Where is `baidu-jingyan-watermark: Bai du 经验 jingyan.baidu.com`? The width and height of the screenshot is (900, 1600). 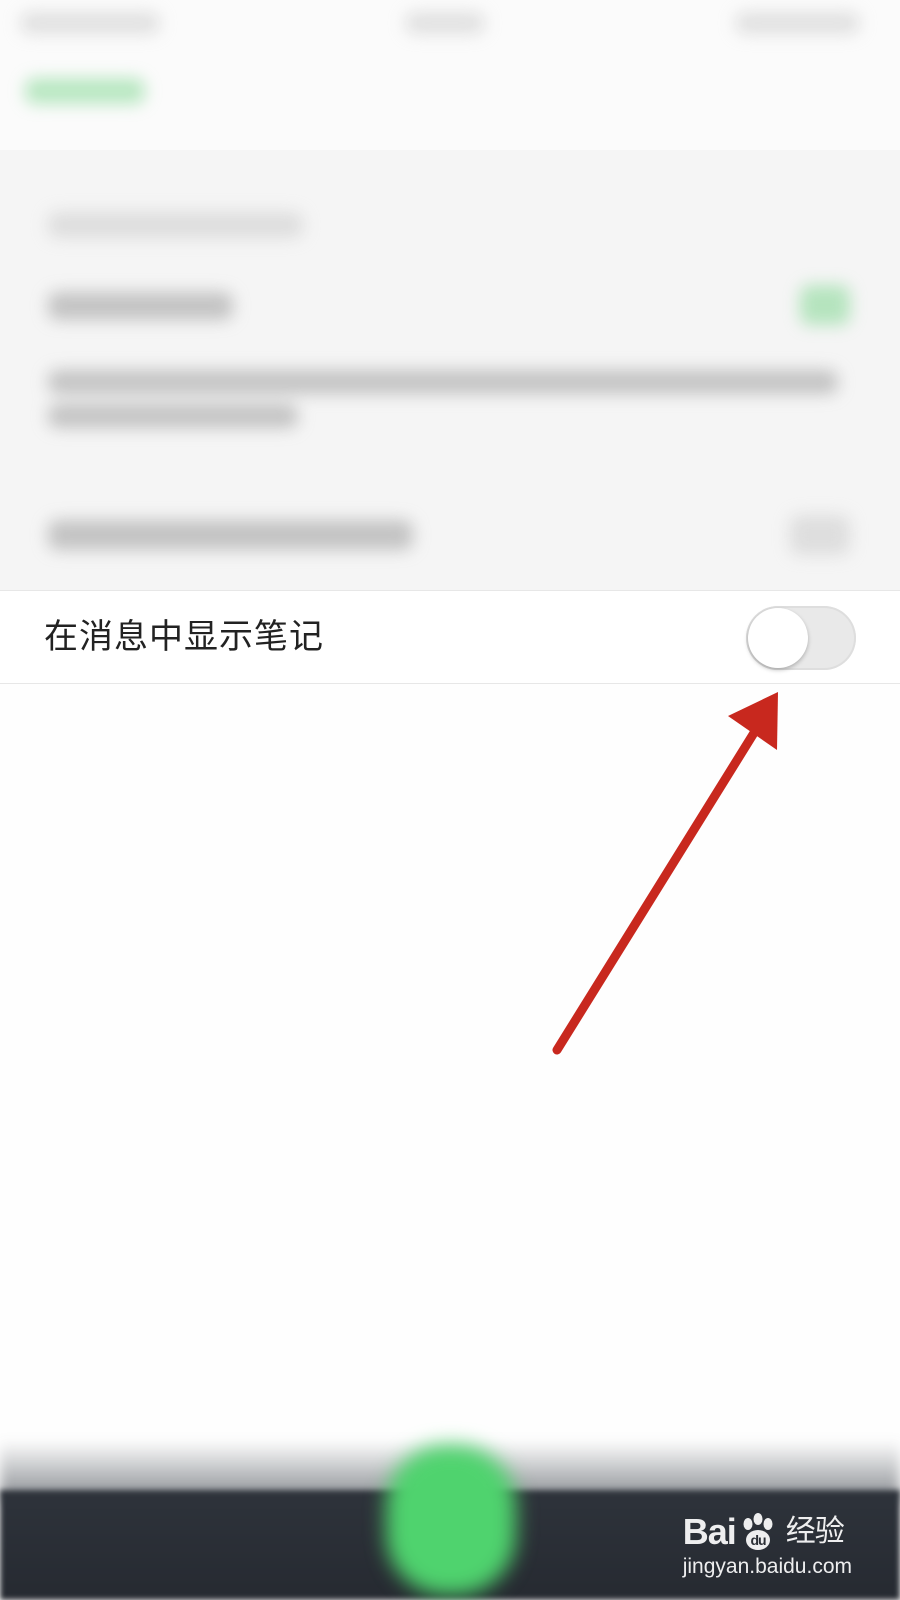
baidu-jingyan-watermark: Bai du 经验 jingyan.baidu.com is located at coordinates (767, 1546).